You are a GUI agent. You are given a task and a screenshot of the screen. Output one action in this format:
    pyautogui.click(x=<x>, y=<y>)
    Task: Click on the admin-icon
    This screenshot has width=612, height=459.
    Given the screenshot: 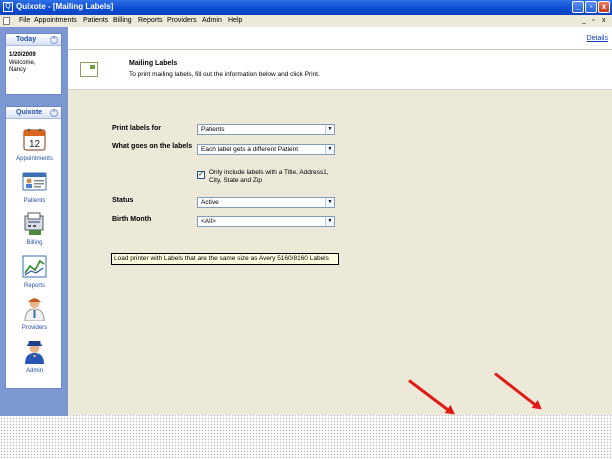 What is the action you would take?
    pyautogui.click(x=34, y=351)
    